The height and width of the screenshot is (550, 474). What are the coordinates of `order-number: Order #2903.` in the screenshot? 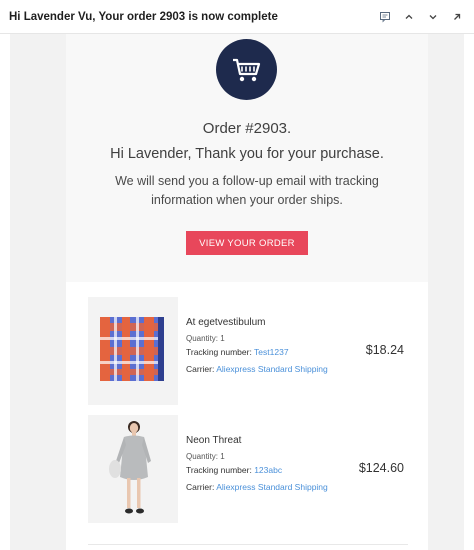 It's located at (247, 128).